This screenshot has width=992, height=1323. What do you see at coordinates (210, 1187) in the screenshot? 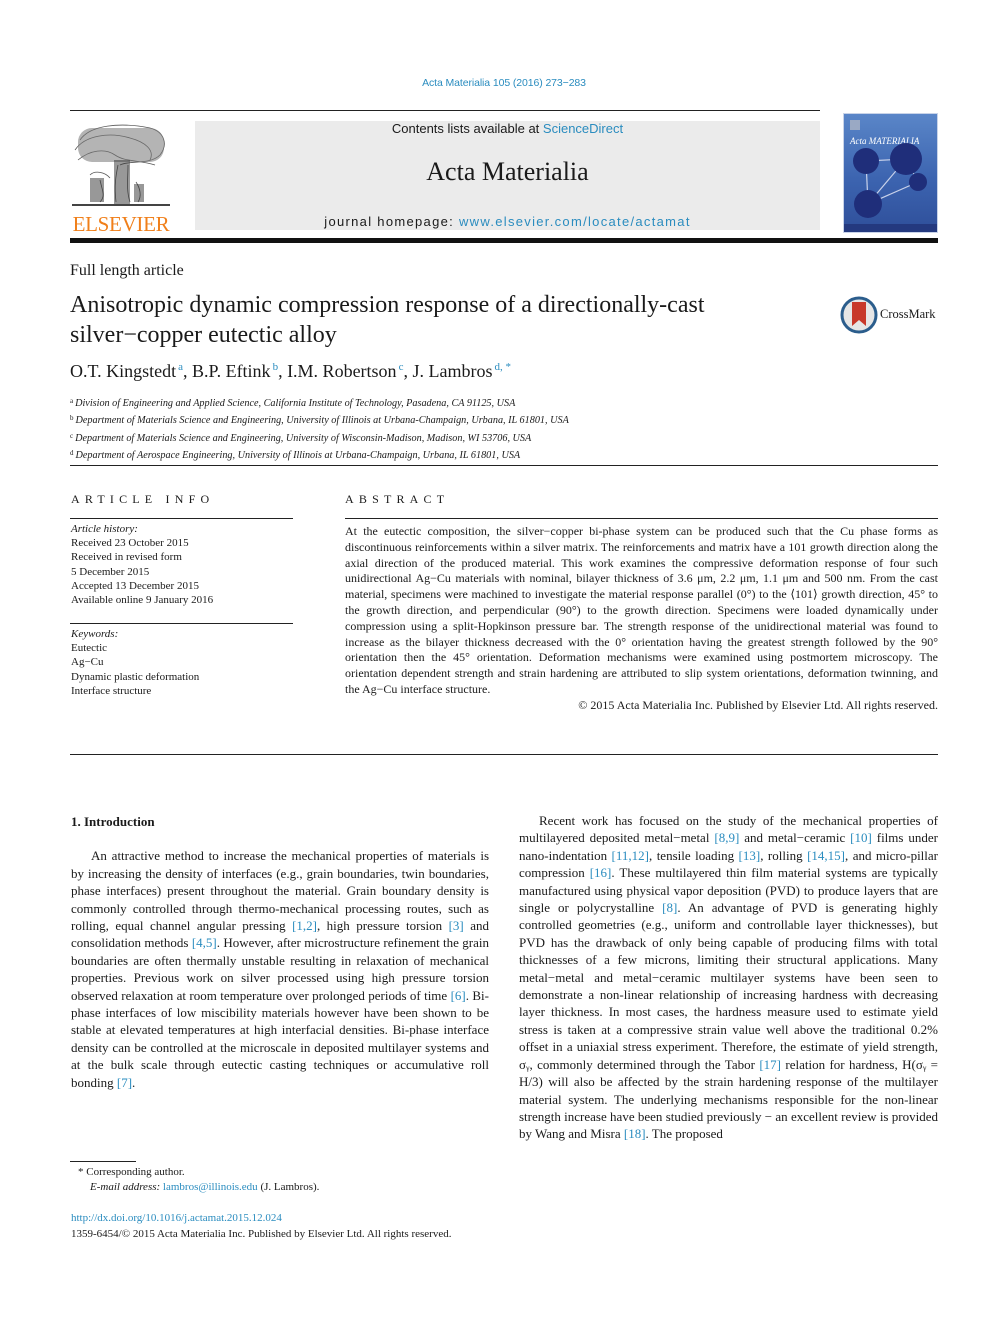
I see `email-link: lambros@illinois.edu` at bounding box center [210, 1187].